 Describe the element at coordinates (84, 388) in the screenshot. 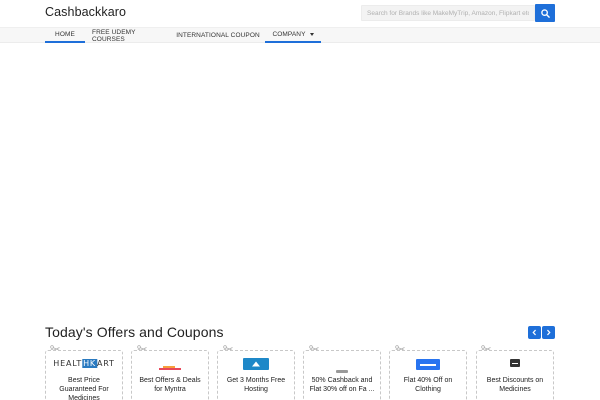

I see `offer-card-text: Best Price Guaranteed For Medicines` at that location.